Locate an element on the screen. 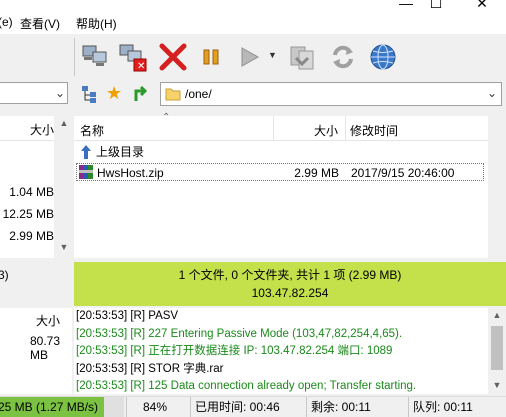  pause-icon is located at coordinates (211, 57).